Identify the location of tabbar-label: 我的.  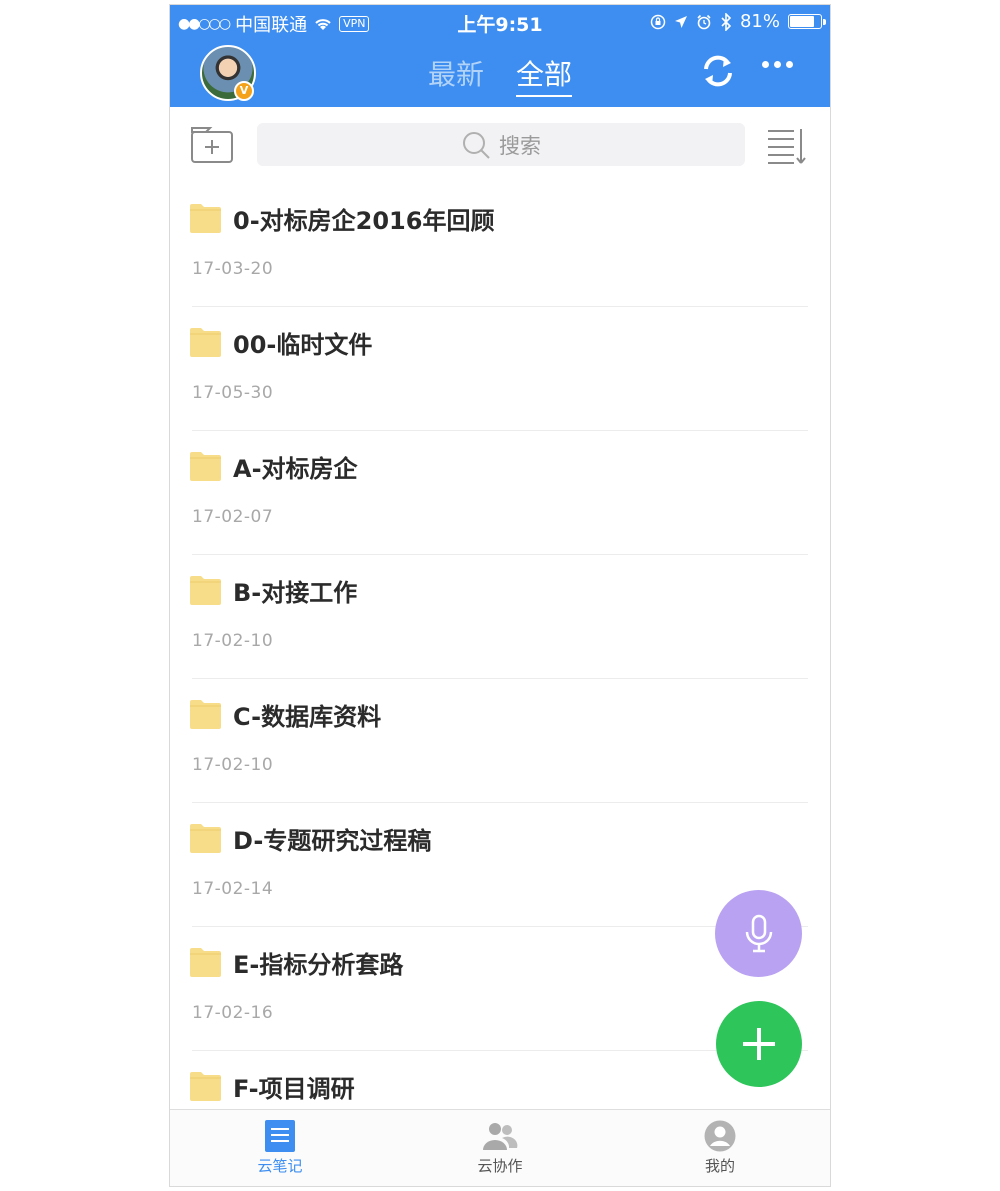
(719, 1166).